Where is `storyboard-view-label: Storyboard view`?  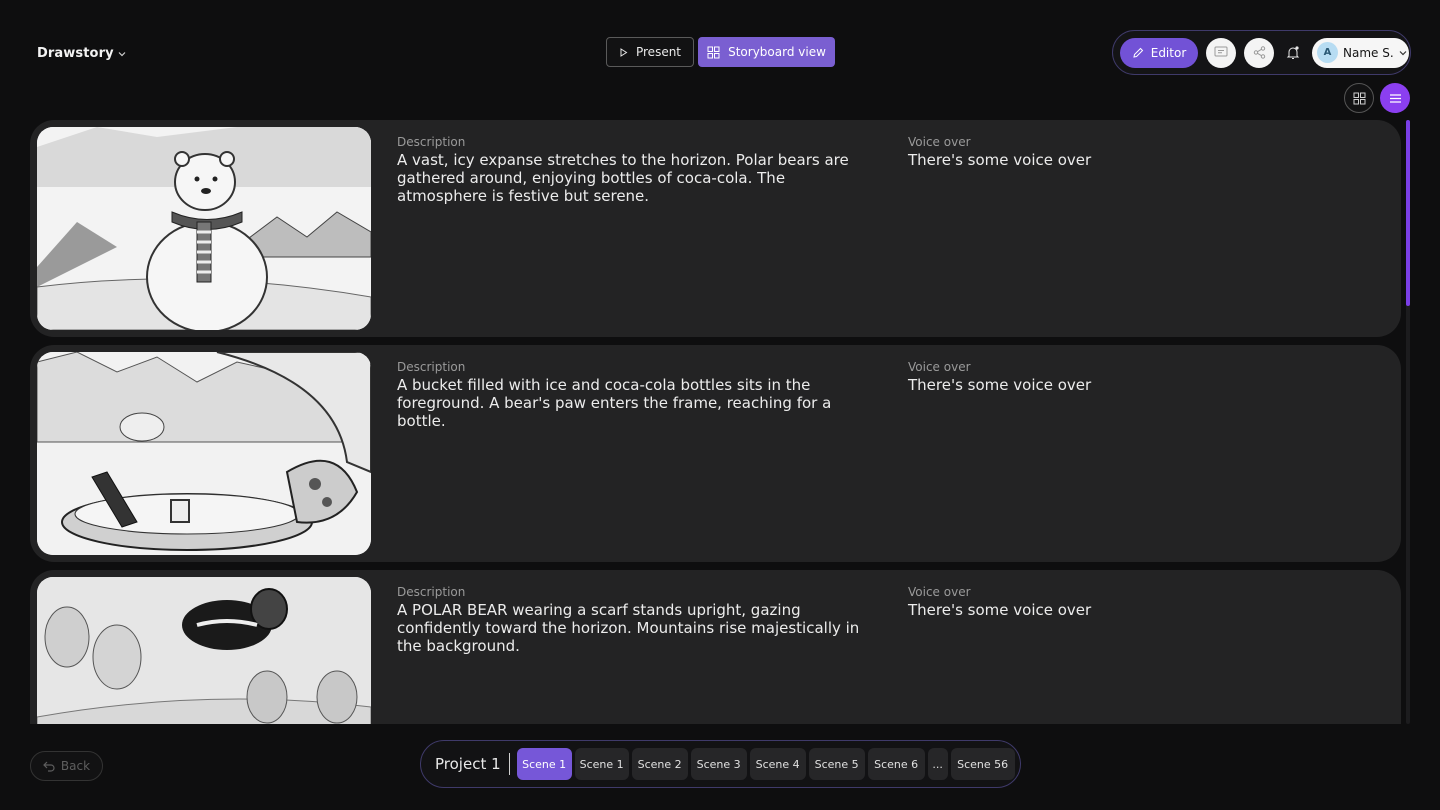
storyboard-view-label: Storyboard view is located at coordinates (777, 52).